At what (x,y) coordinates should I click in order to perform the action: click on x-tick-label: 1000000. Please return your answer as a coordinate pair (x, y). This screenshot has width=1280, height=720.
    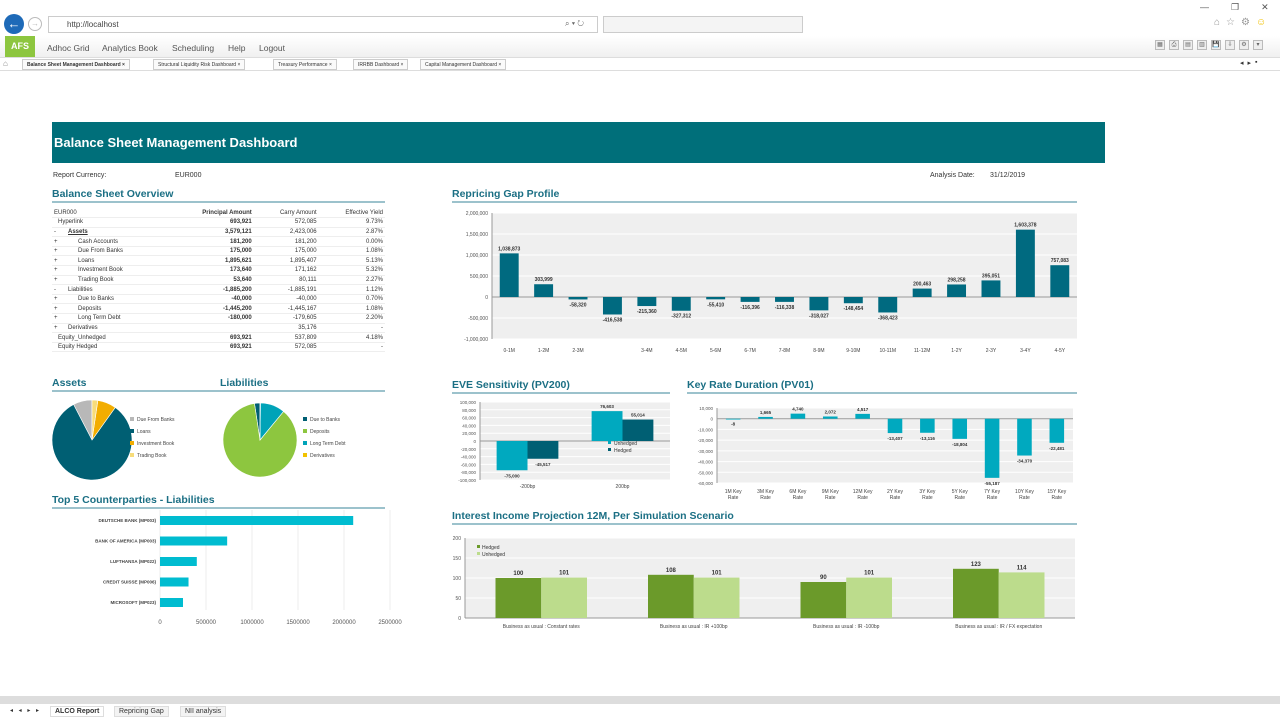
    Looking at the image, I should click on (252, 623).